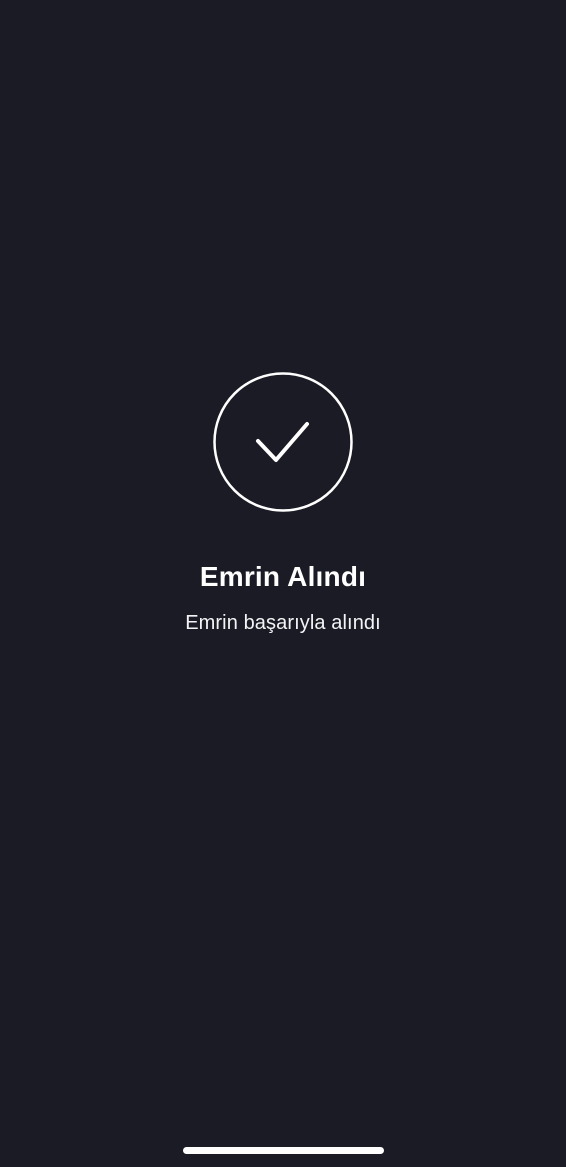  I want to click on confirmation-title: Emrin Alındı, so click(283, 576).